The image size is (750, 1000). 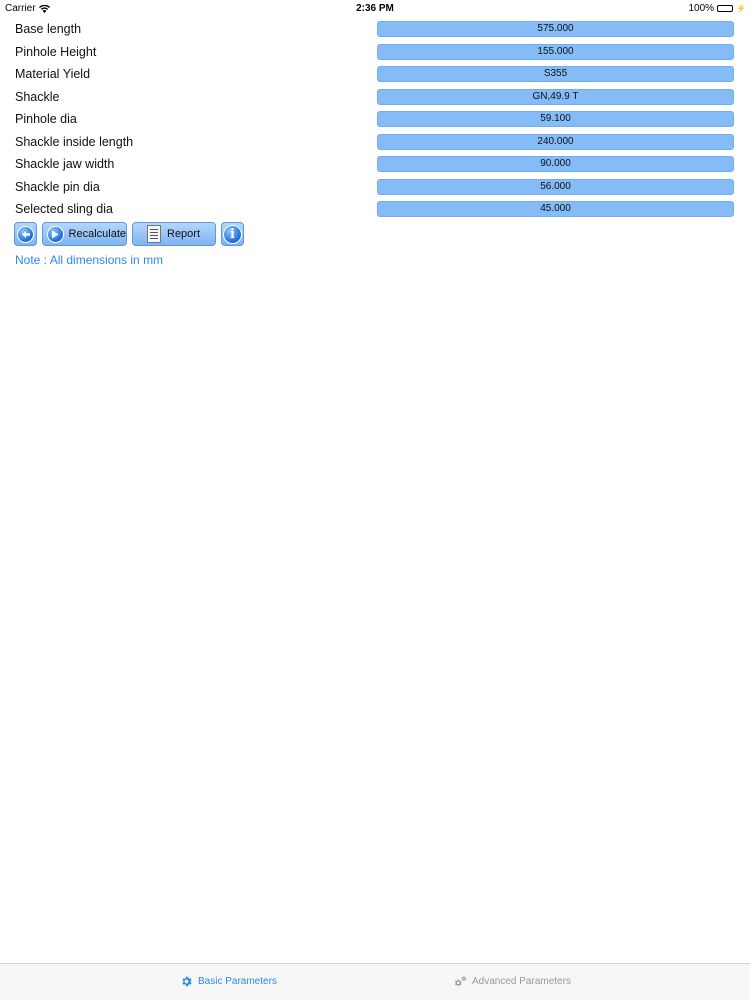 I want to click on param-row-shackle-inside-length: Shackle inside length 240.000, so click(x=375, y=143).